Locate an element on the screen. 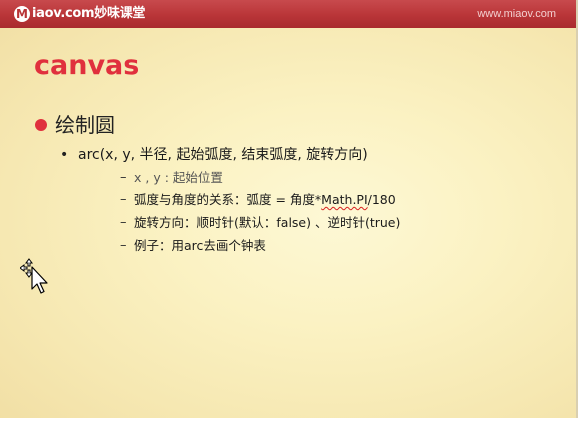 The height and width of the screenshot is (430, 578). sub-item-start-position: – x , y : 起始位置 is located at coordinates (171, 178).